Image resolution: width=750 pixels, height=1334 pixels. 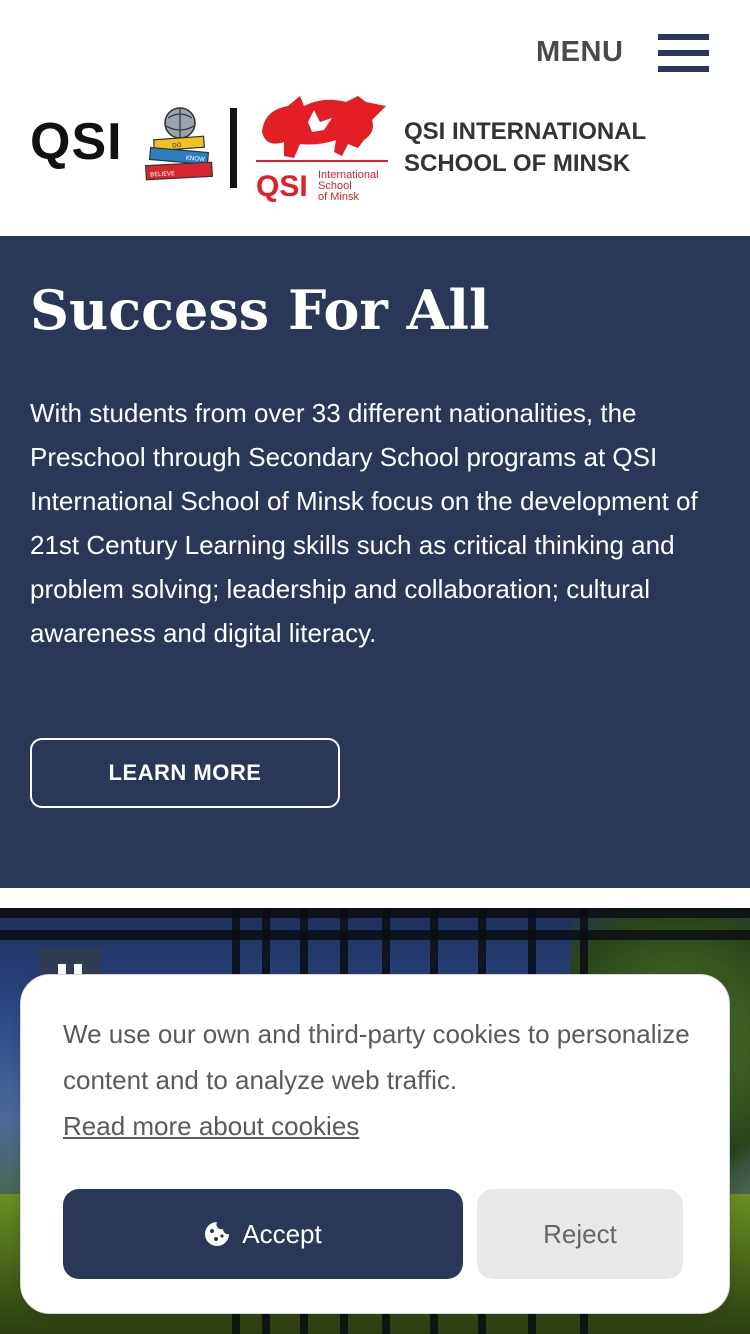 I want to click on hamburger-menu-icon, so click(x=683, y=54).